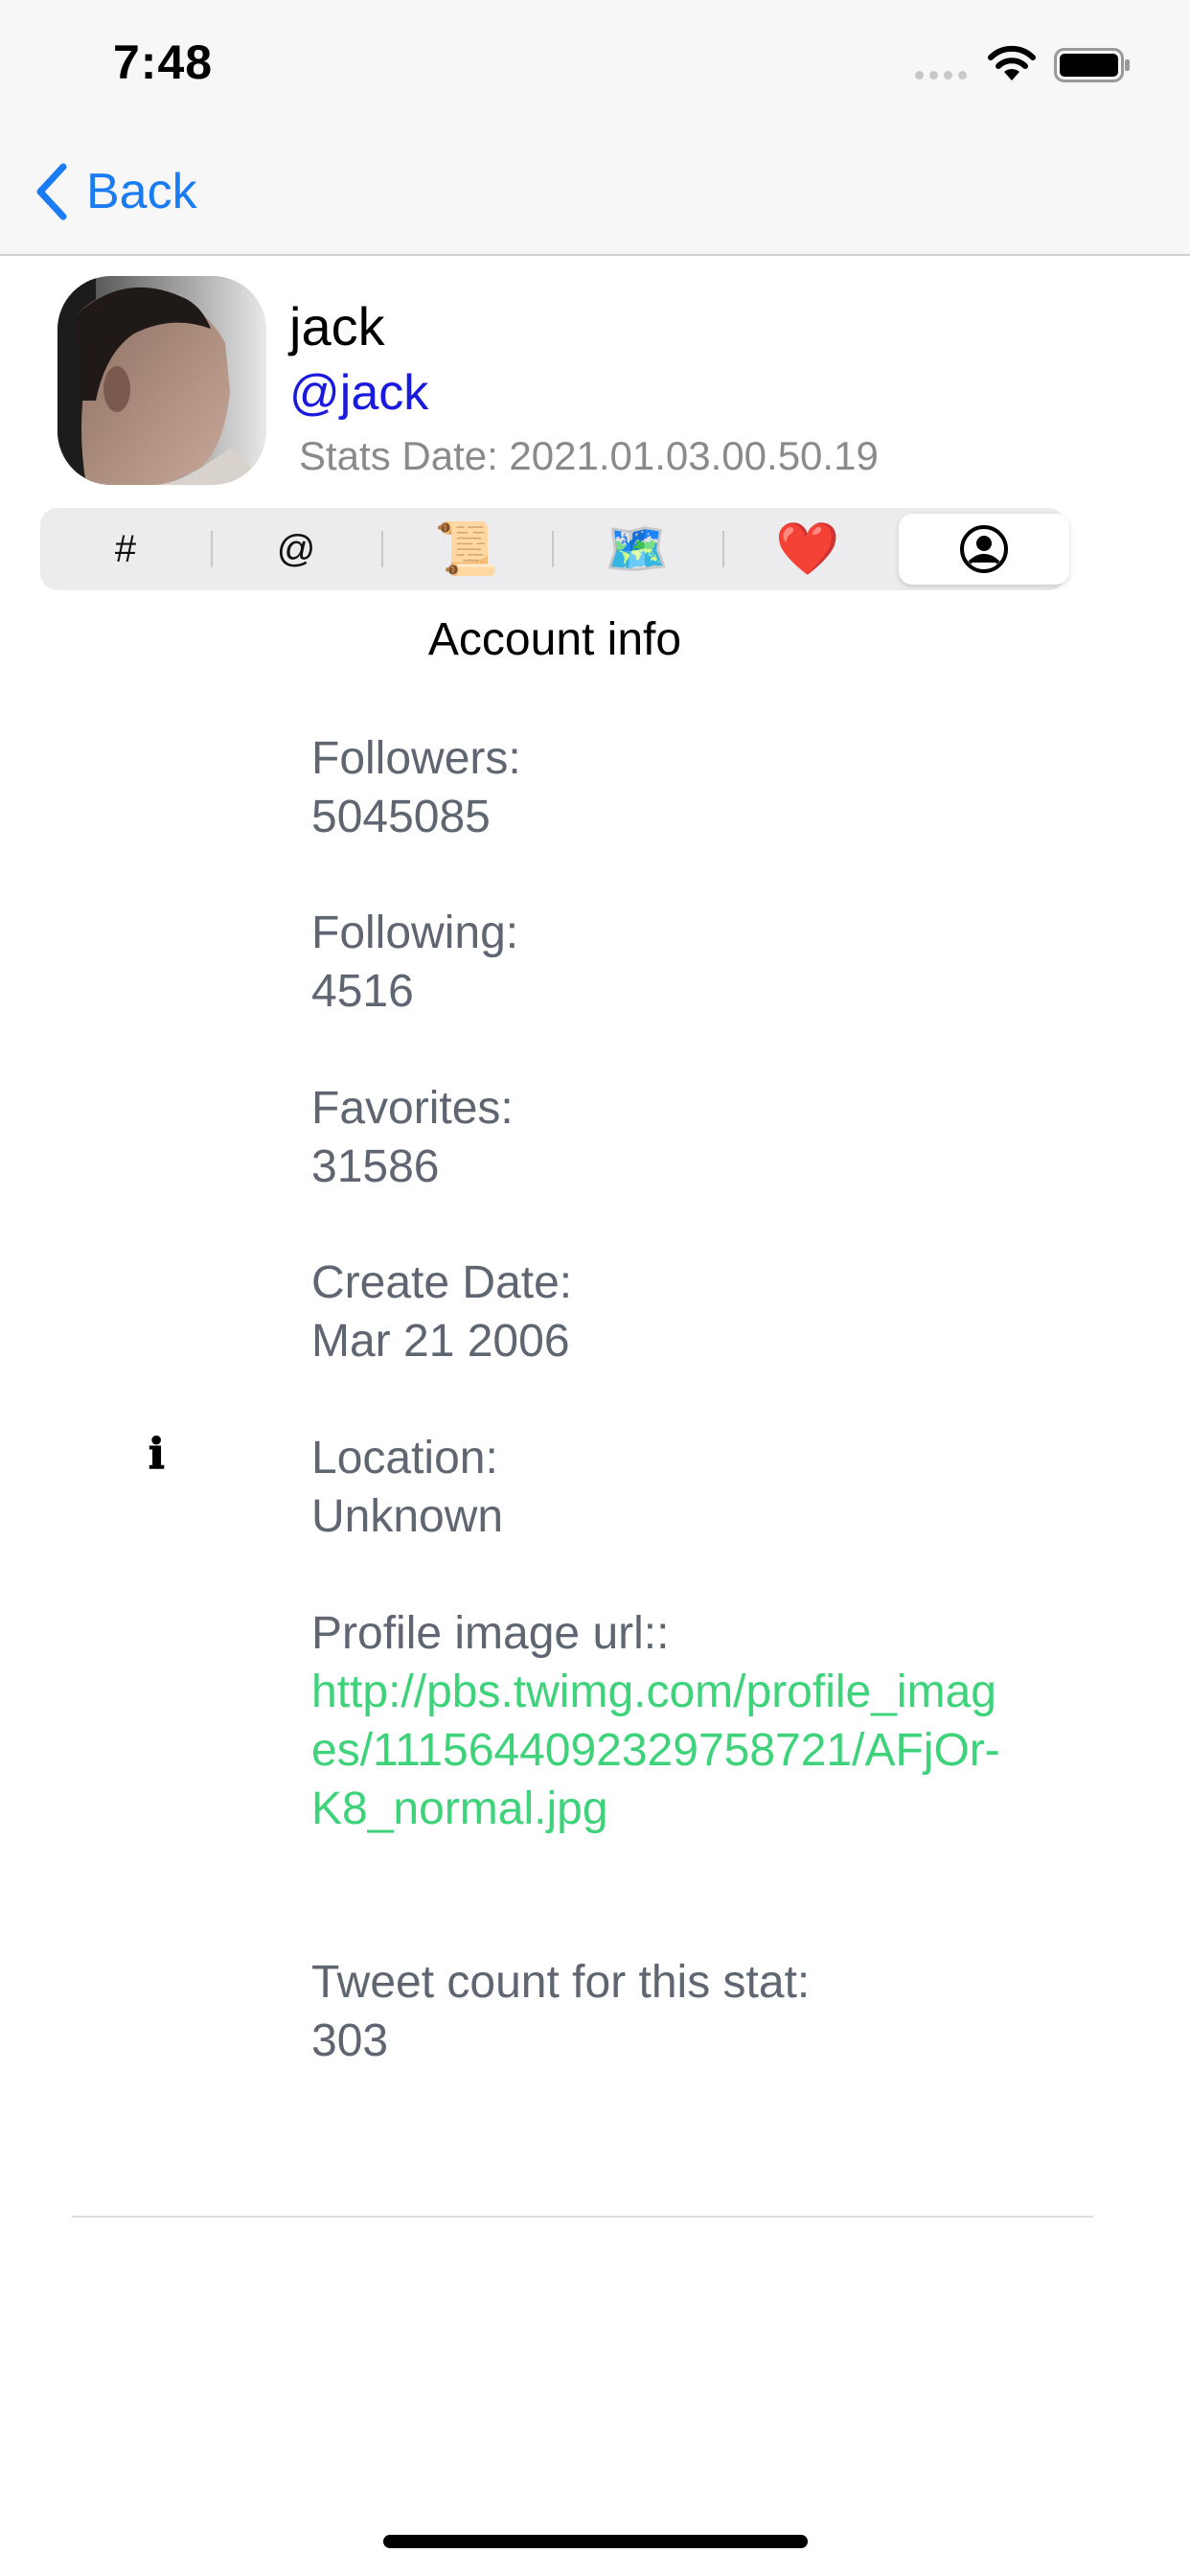  Describe the element at coordinates (441, 1341) in the screenshot. I see `create-date-value: Mar 21 2006` at that location.